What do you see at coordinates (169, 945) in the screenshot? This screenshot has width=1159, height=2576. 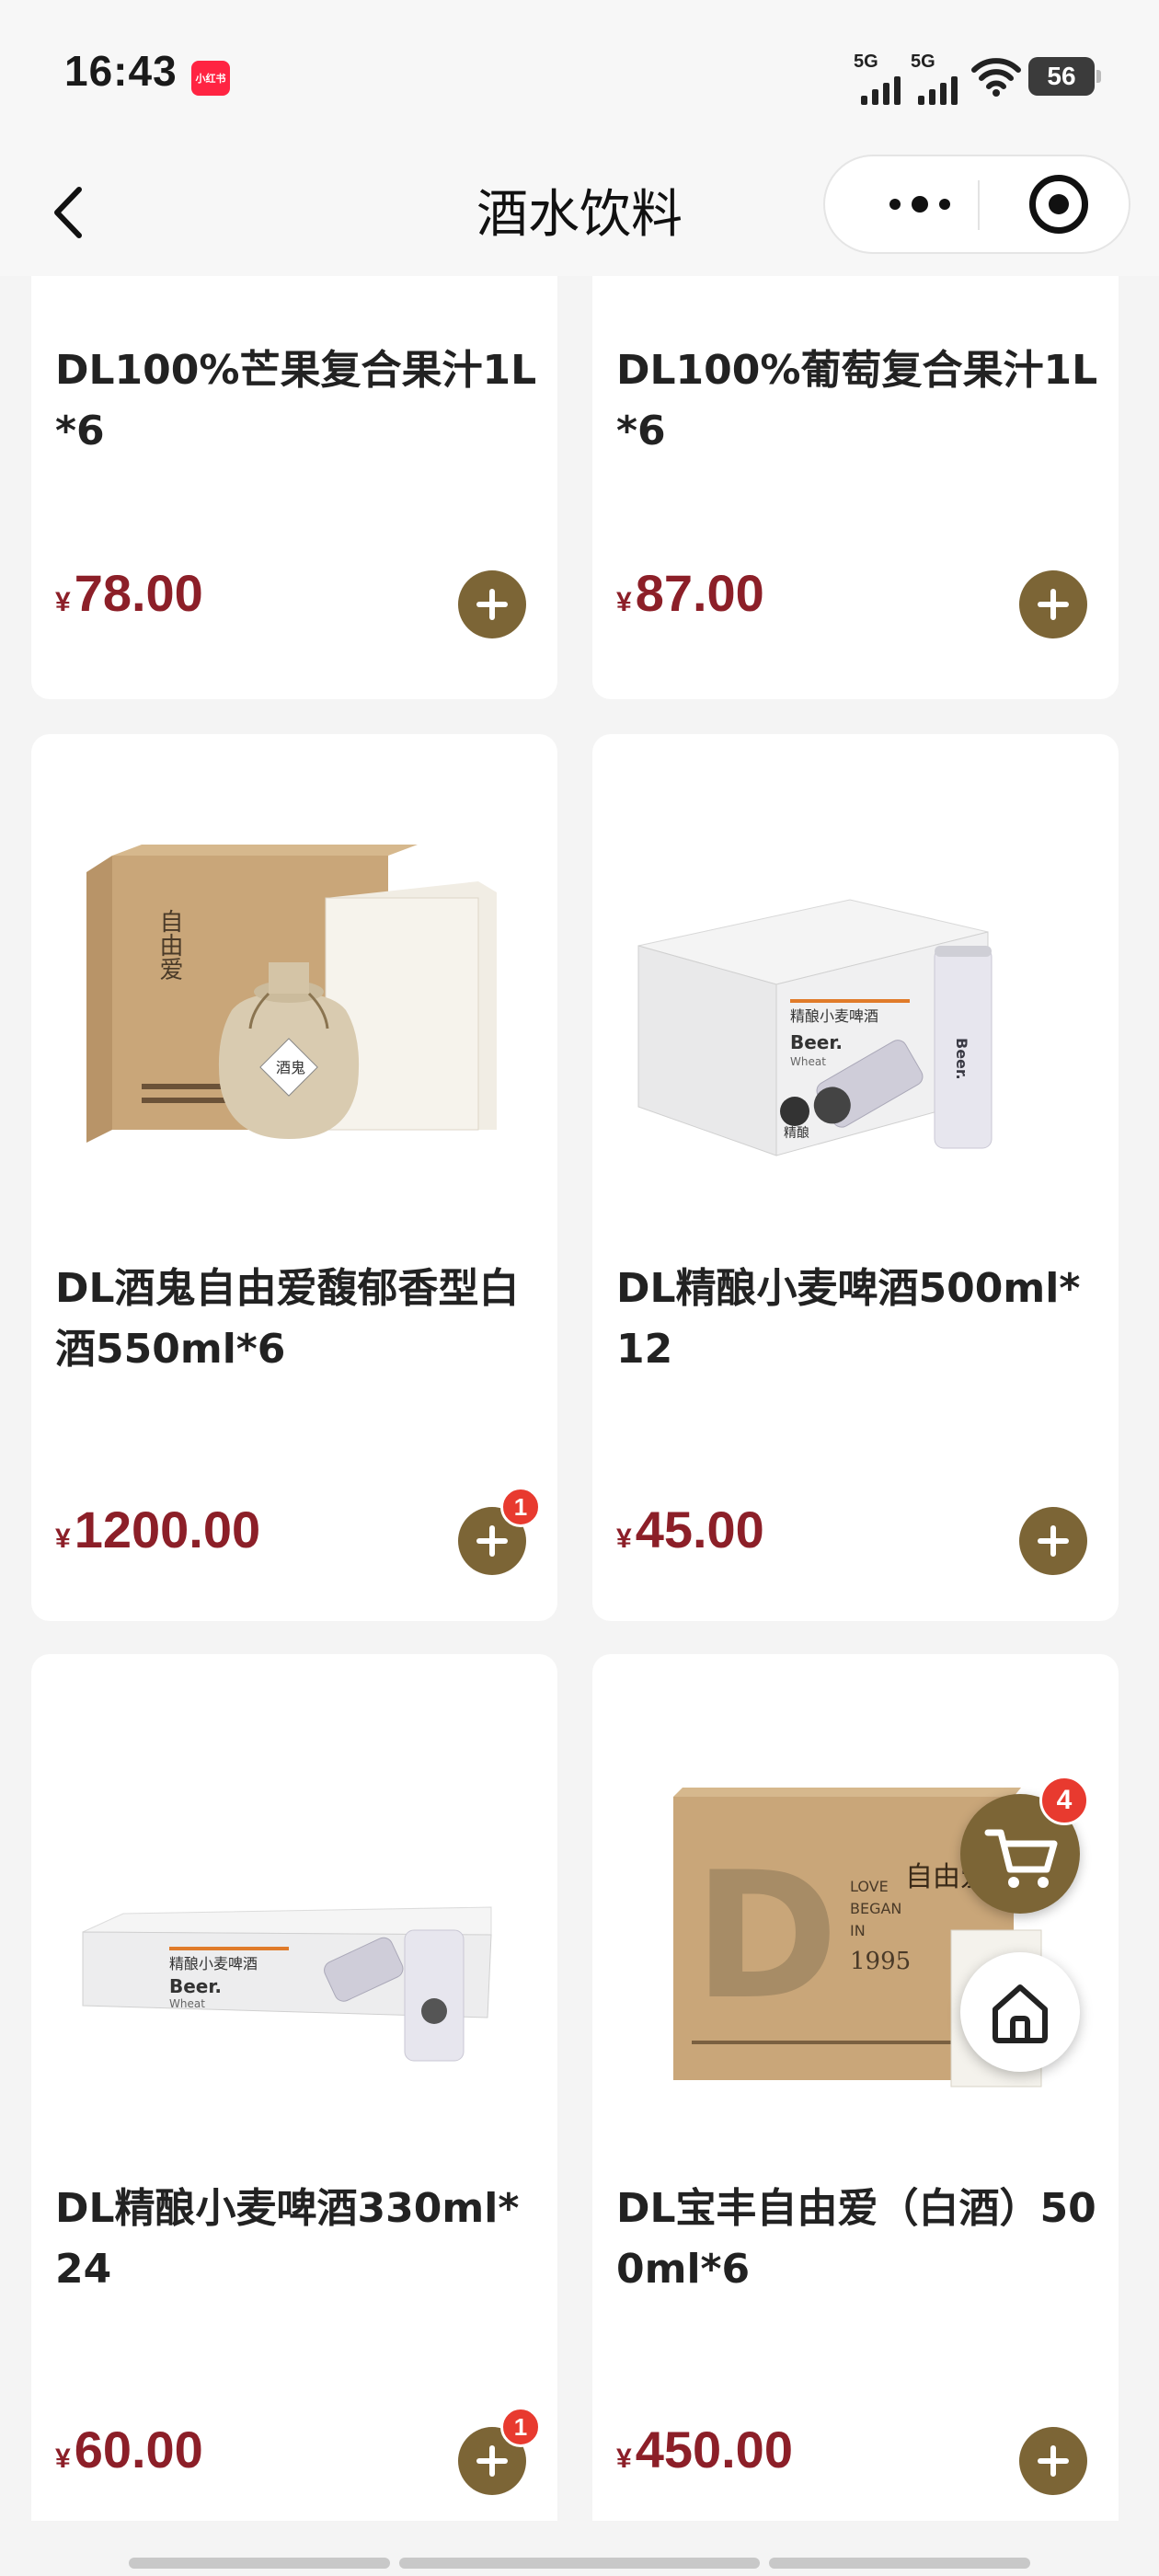 I see `svg-text: 自由爱` at bounding box center [169, 945].